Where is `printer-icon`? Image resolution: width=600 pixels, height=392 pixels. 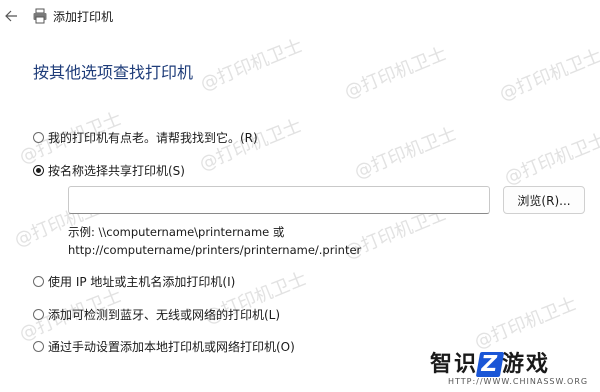 printer-icon is located at coordinates (40, 16).